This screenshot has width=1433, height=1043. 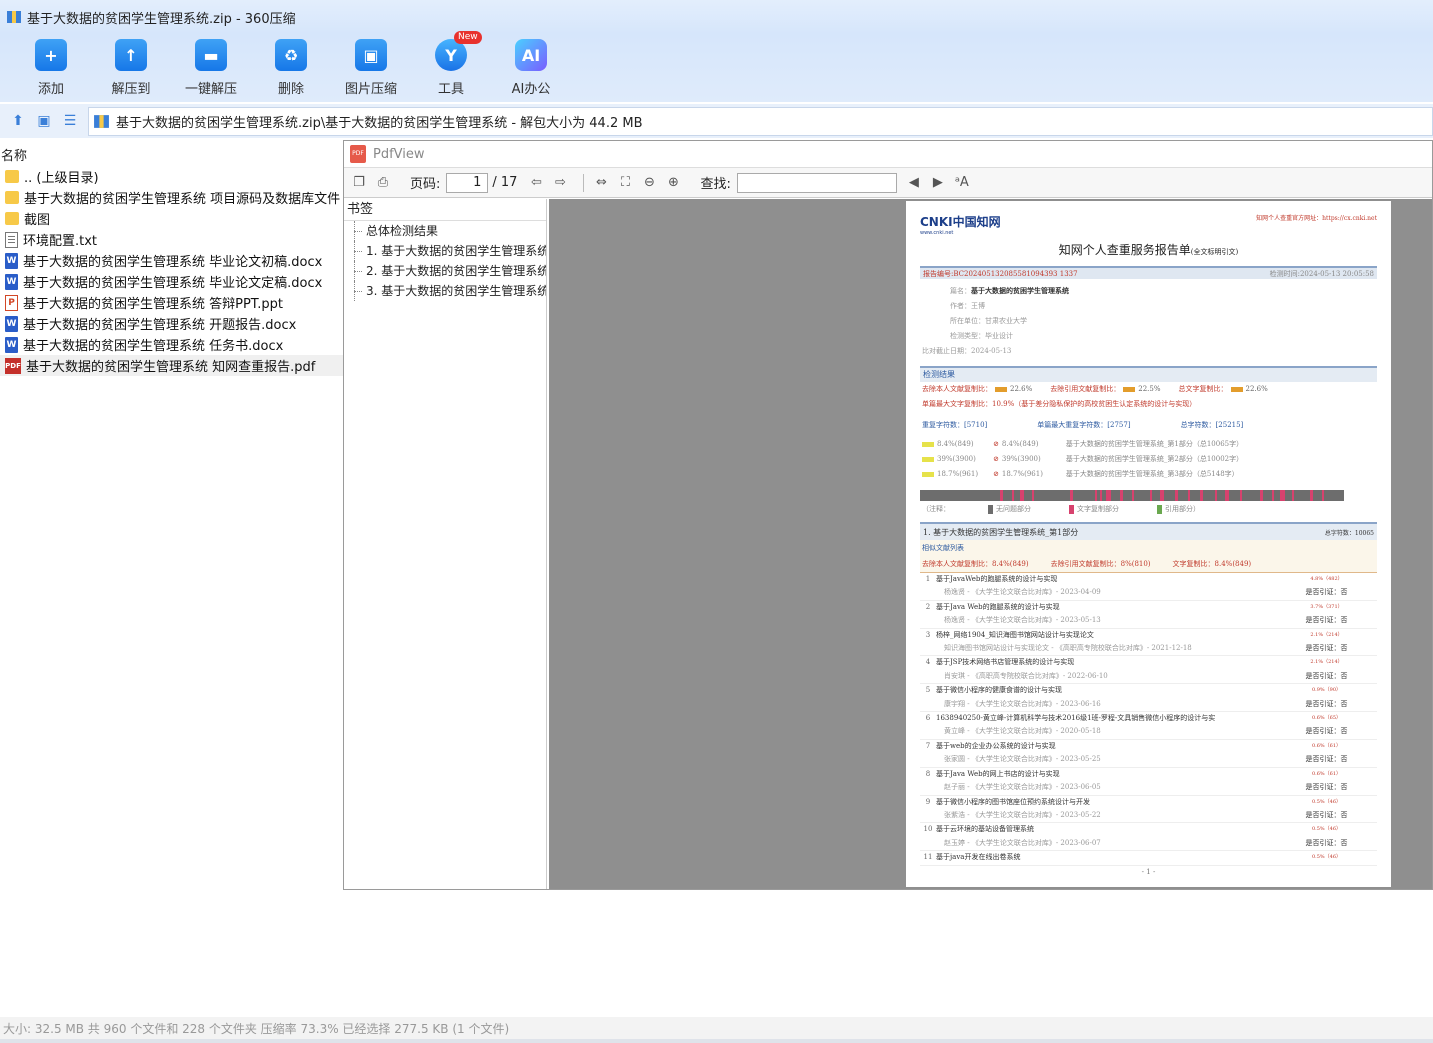 I want to click on find-next-icon: ▶, so click(x=938, y=183).